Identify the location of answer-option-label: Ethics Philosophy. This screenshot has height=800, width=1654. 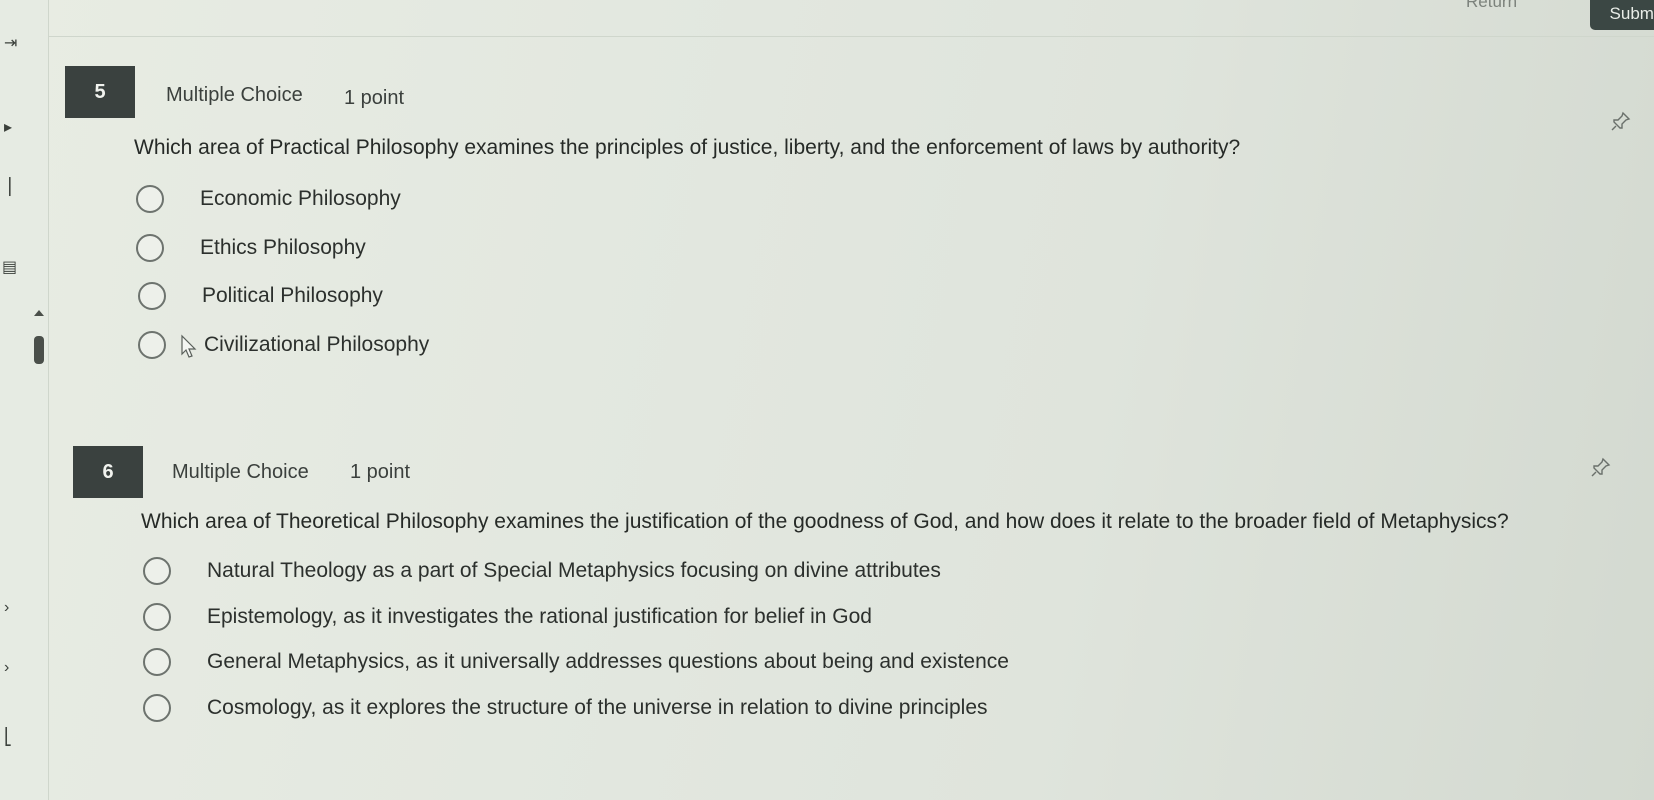
(283, 247).